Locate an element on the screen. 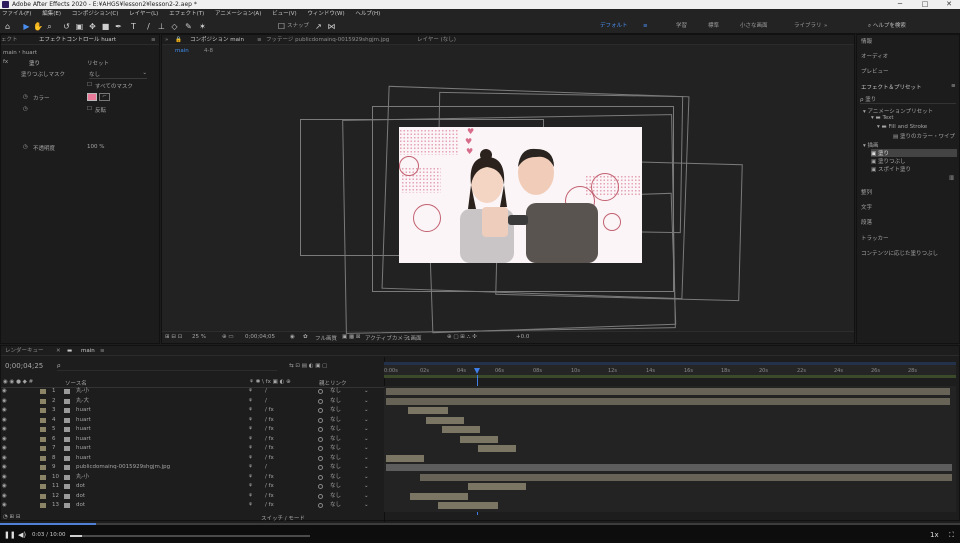 This screenshot has height=543, width=960. more-workspaces-icon: » is located at coordinates (825, 26).